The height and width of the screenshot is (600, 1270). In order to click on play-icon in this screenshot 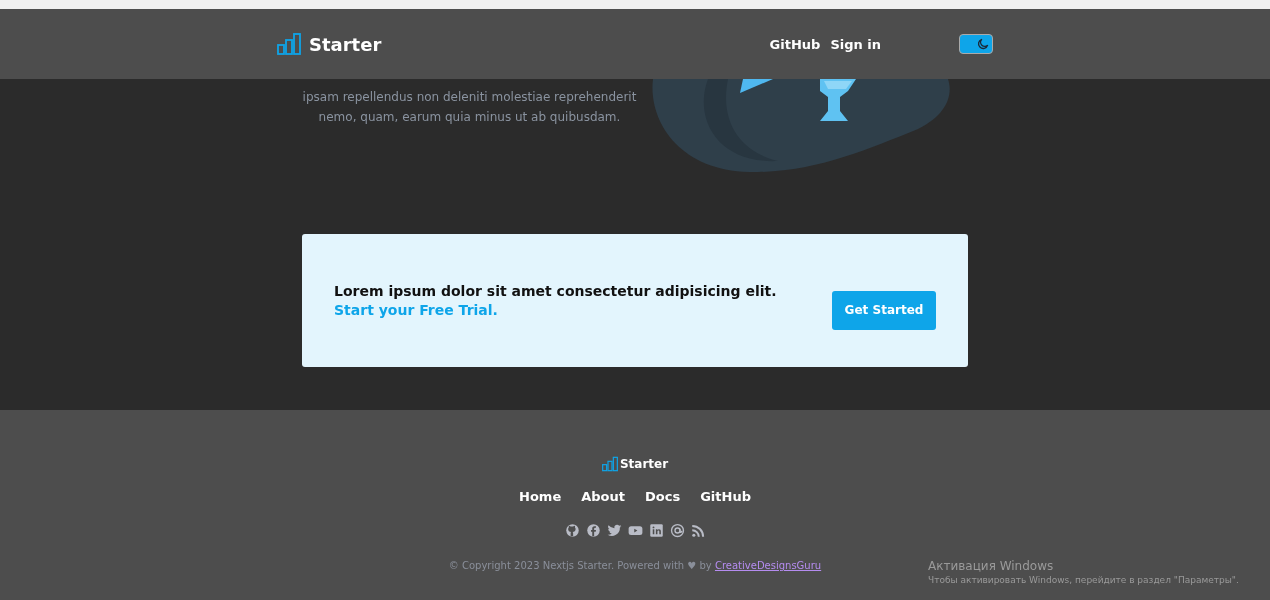, I will do `click(635, 530)`.